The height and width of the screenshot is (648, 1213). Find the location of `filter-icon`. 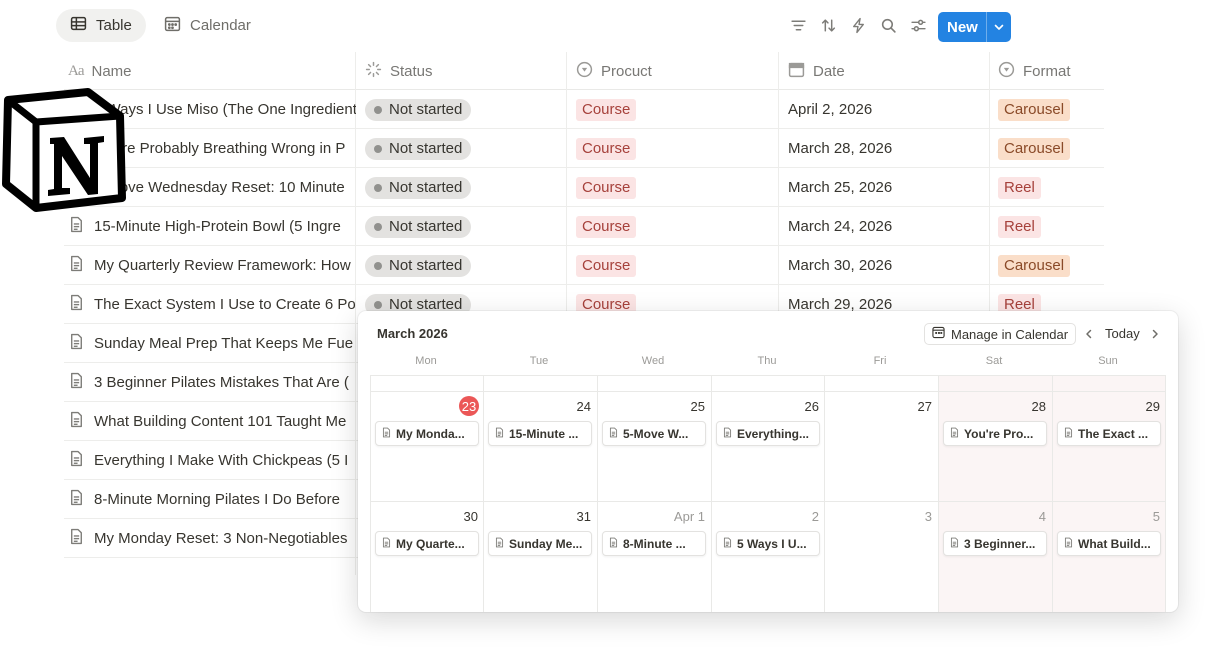

filter-icon is located at coordinates (798, 25).